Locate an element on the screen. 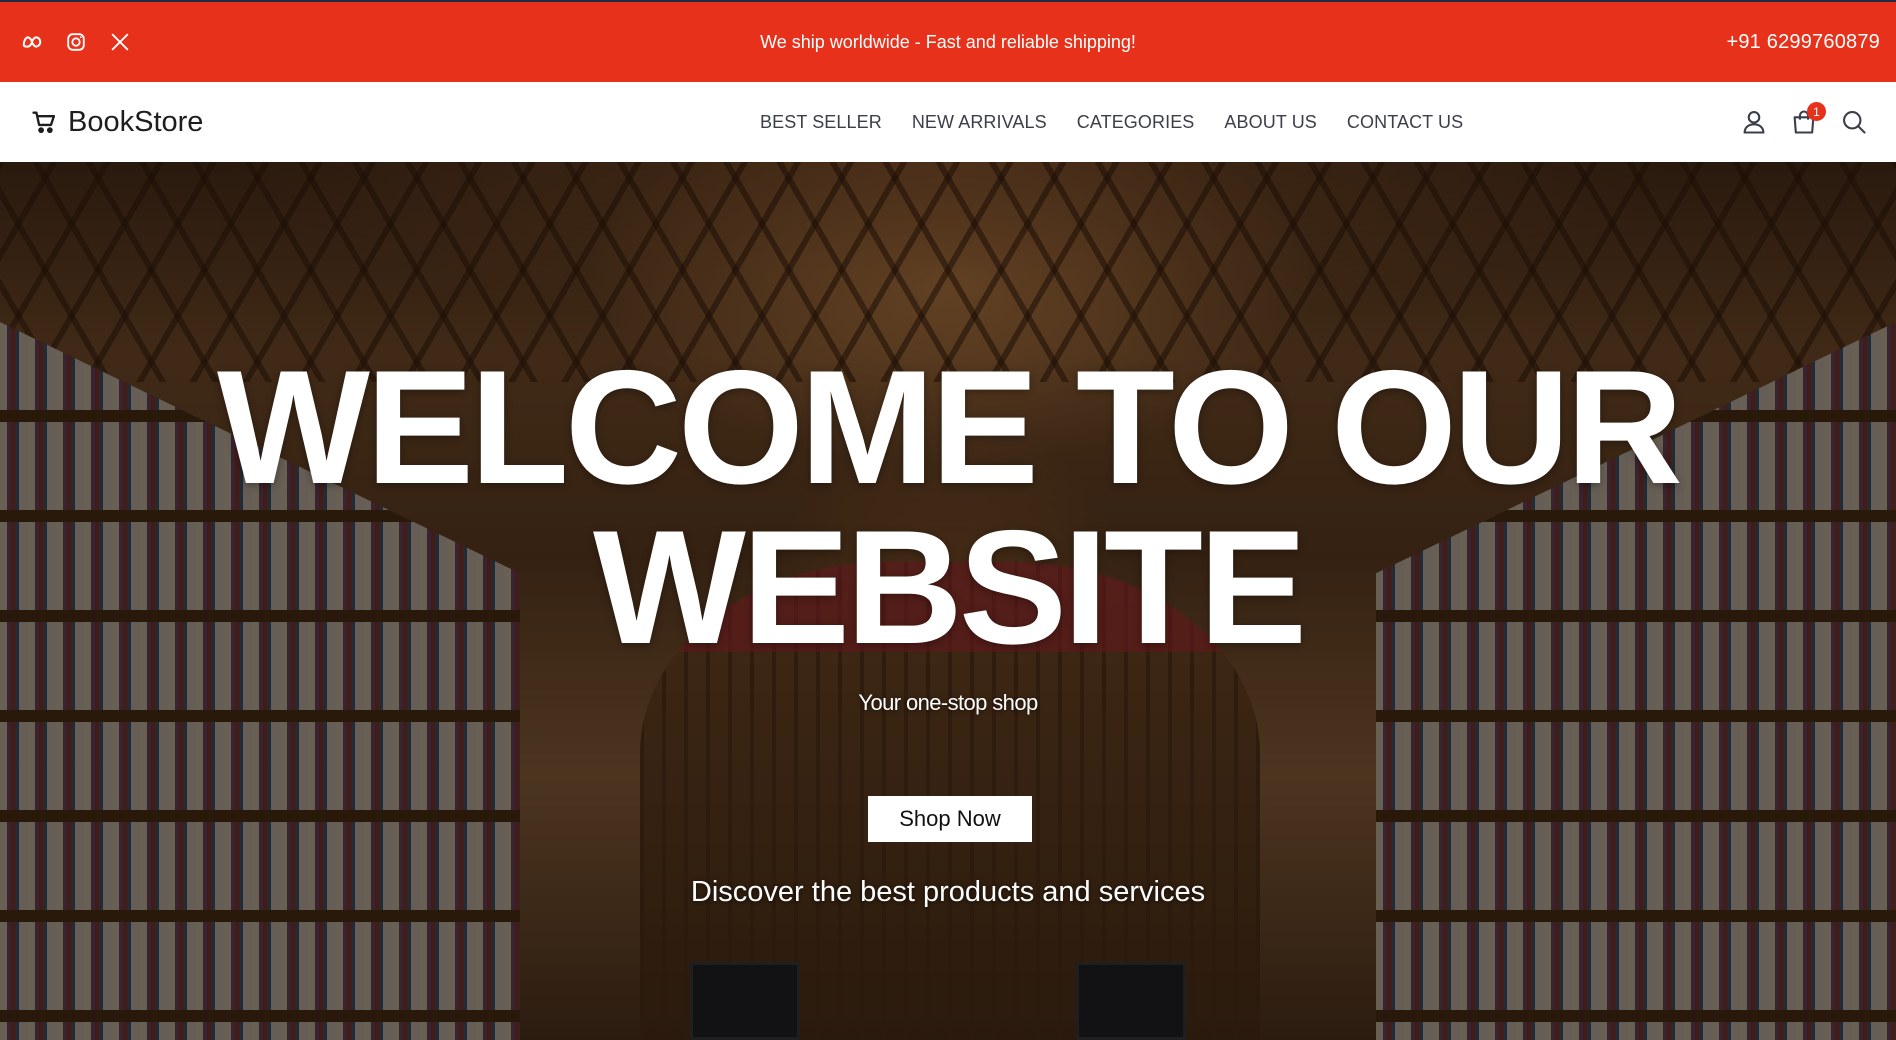 The image size is (1896, 1040). shopping-bag-icon: 1 is located at coordinates (1808, 119).